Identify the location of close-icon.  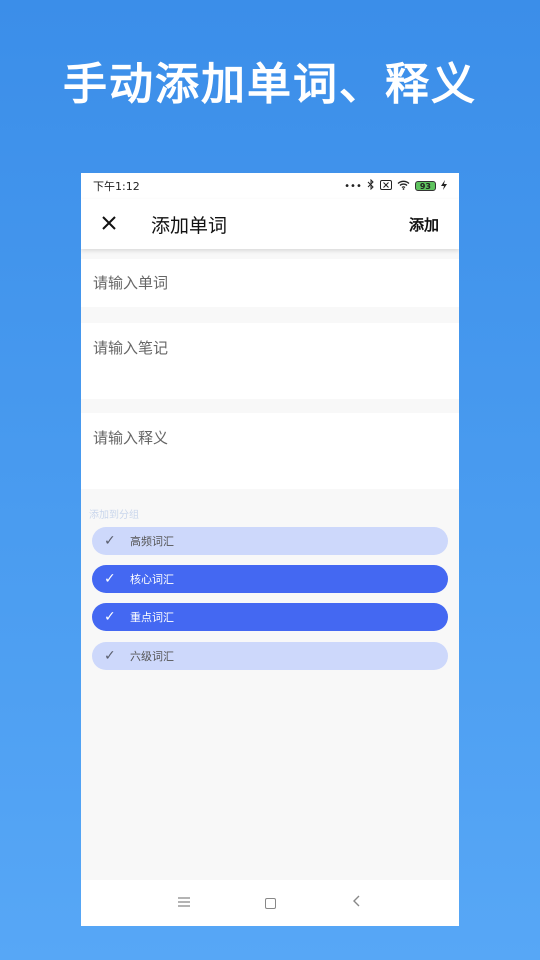
(109, 224).